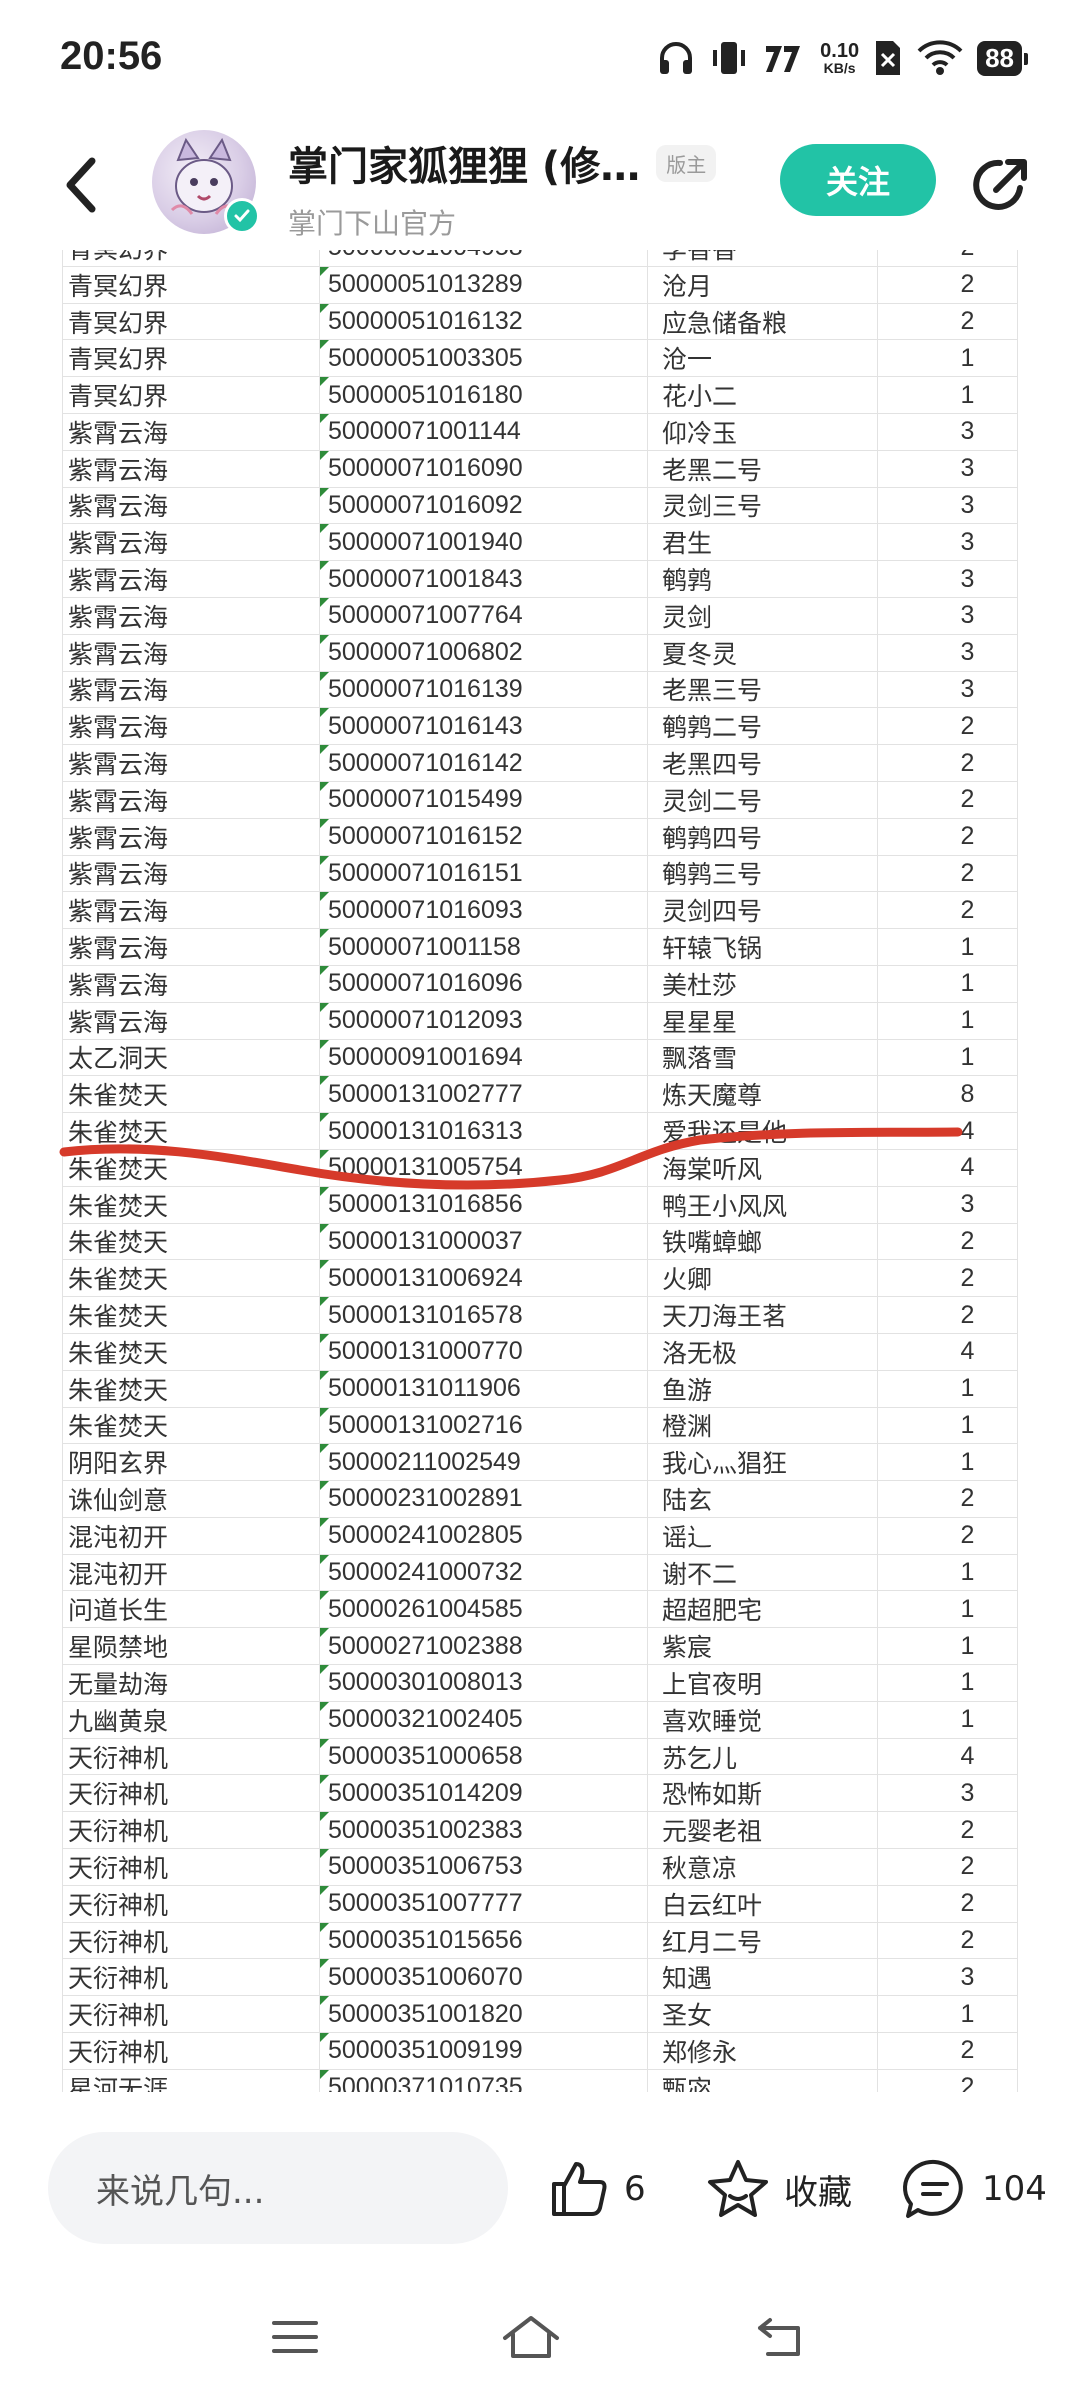  What do you see at coordinates (540, 1352) in the screenshot?
I see `table-row: 朱雀焚天 50000131000770 洛无极 4` at bounding box center [540, 1352].